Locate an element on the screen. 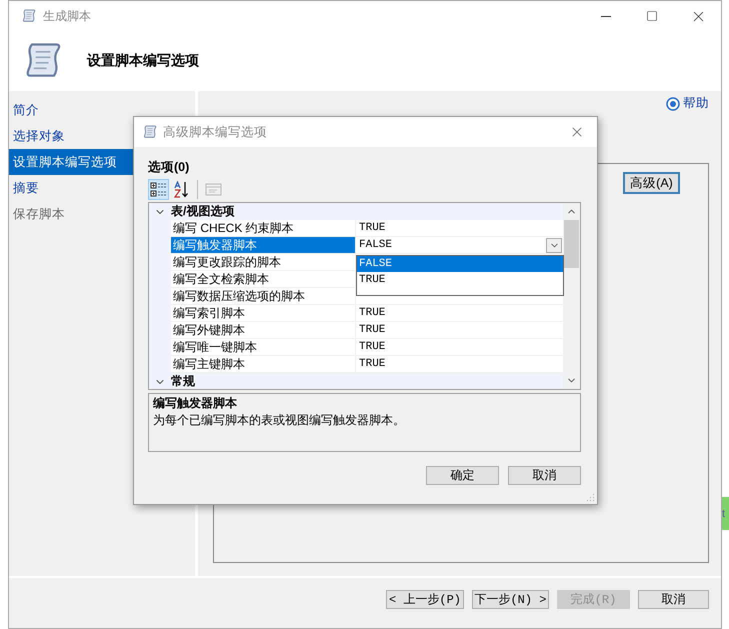 Image resolution: width=729 pixels, height=629 pixels. property-name: 编写更改跟踪的脚本 is located at coordinates (263, 262).